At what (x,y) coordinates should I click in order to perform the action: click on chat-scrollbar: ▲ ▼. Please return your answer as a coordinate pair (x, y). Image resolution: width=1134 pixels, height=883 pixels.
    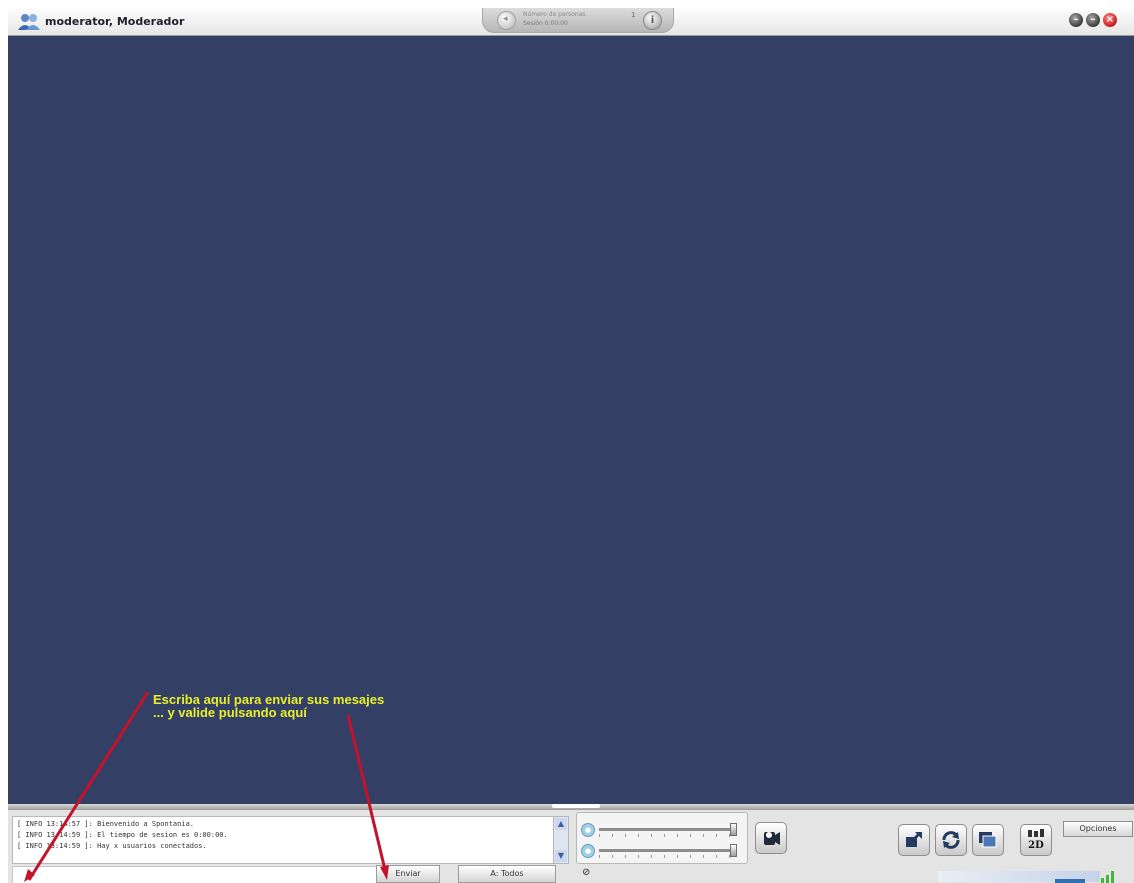
    Looking at the image, I should click on (561, 840).